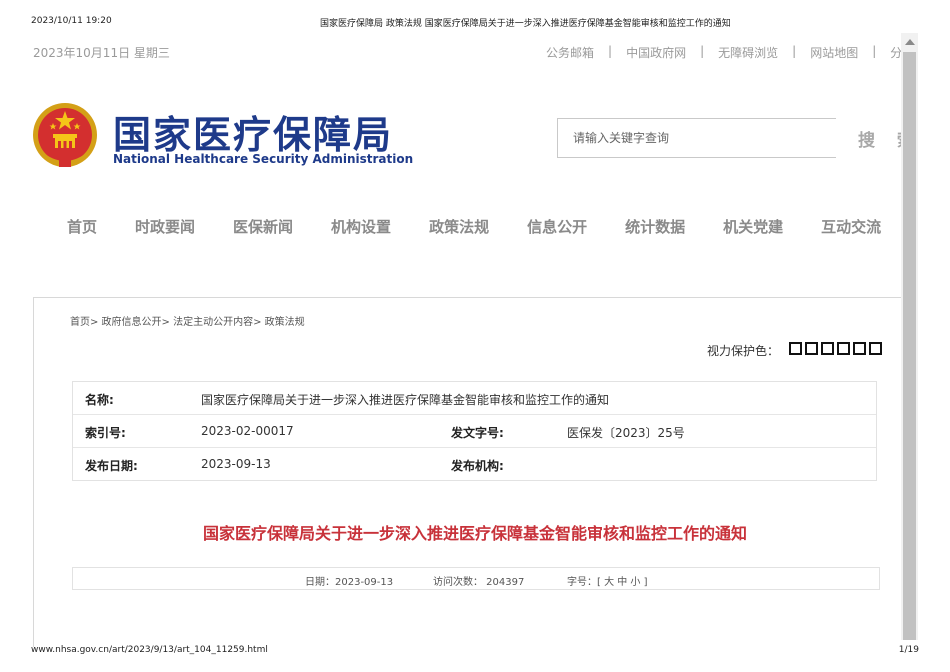  Describe the element at coordinates (557, 226) in the screenshot. I see `nav-item-information: 信息公开` at that location.